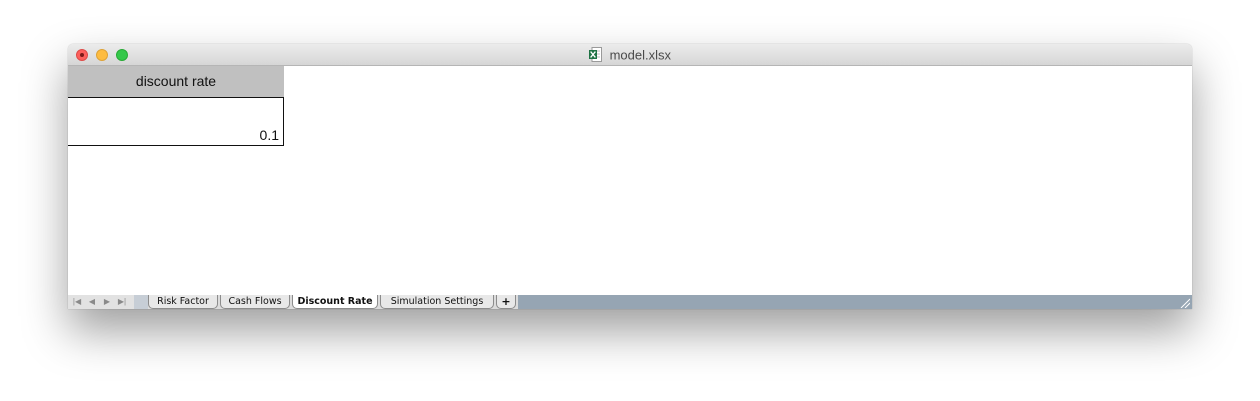 This screenshot has height=401, width=1260. What do you see at coordinates (141, 302) in the screenshot?
I see `tab-strip-gap` at bounding box center [141, 302].